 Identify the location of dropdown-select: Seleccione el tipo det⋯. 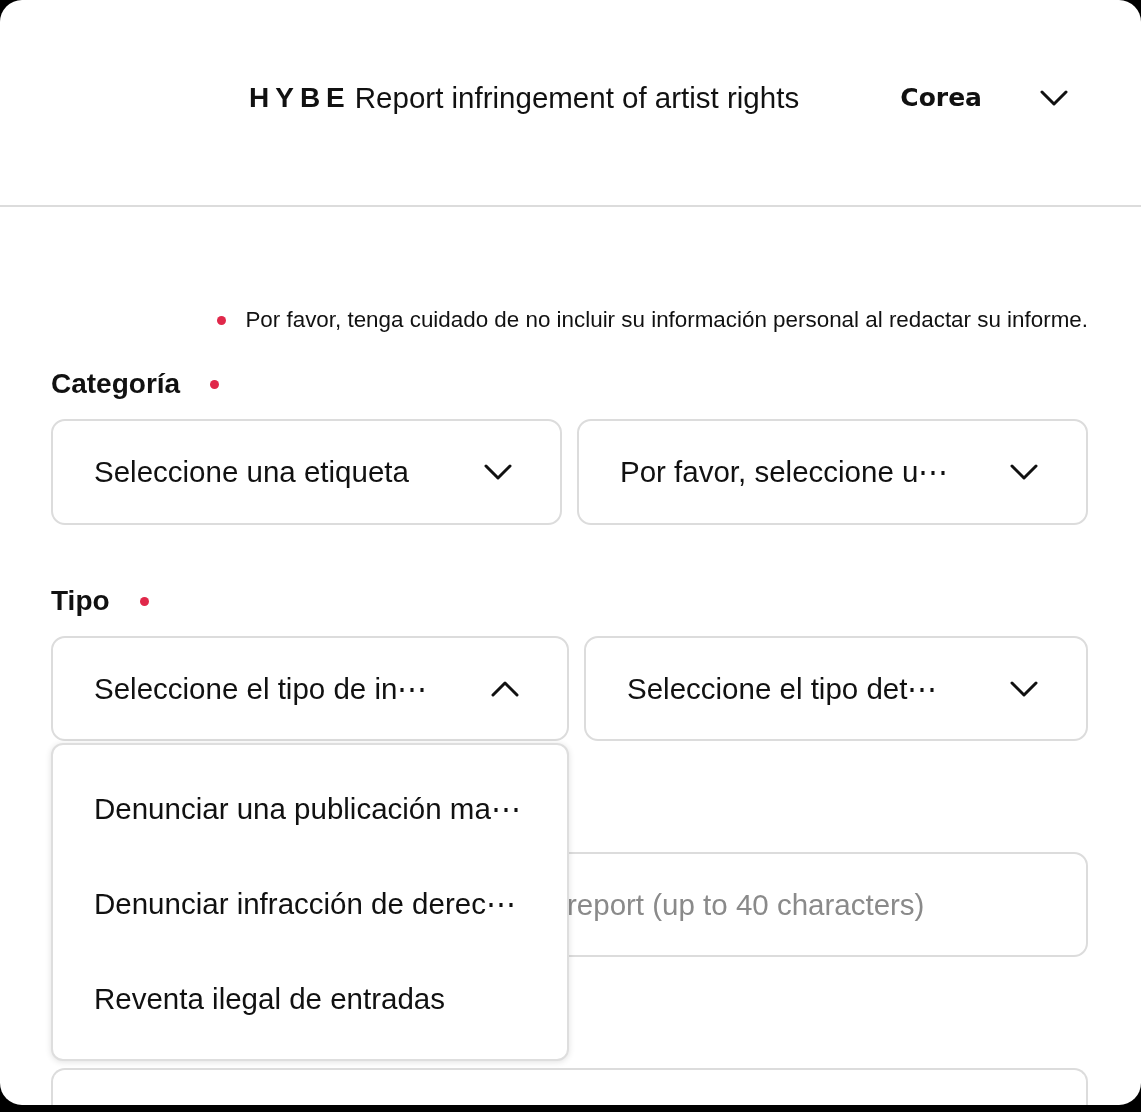
(836, 688).